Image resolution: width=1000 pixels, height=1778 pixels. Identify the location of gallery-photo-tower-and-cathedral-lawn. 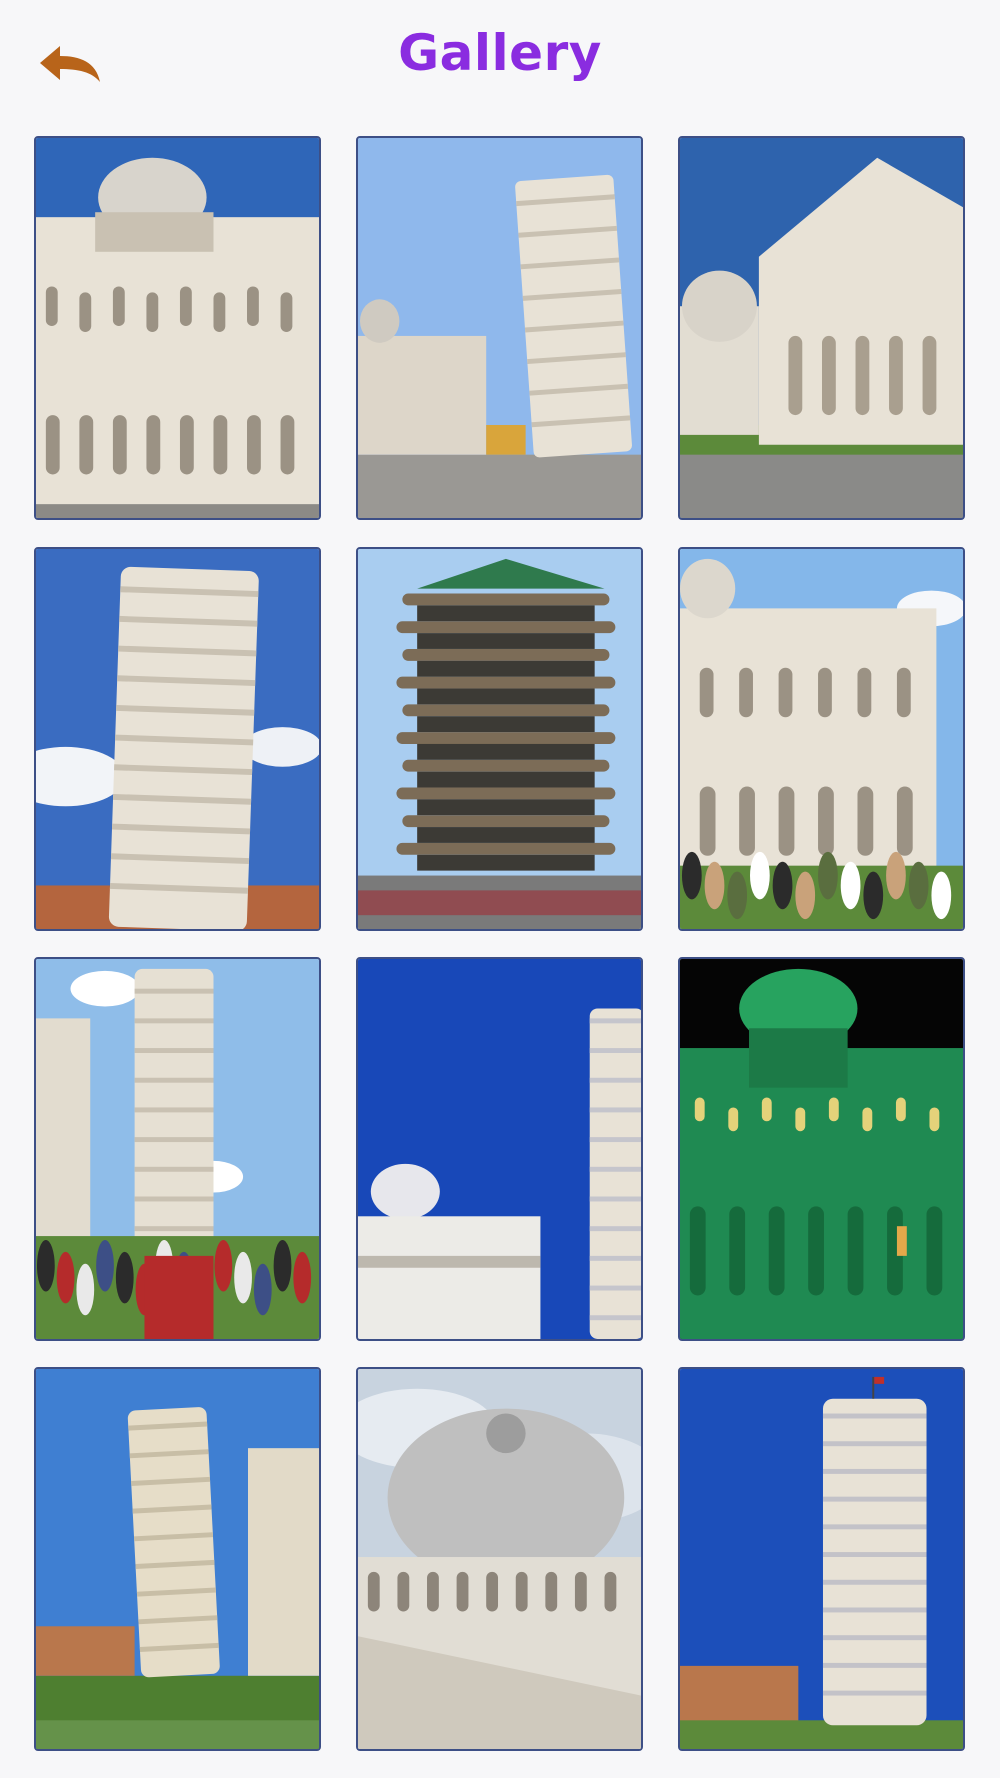
(177, 1559).